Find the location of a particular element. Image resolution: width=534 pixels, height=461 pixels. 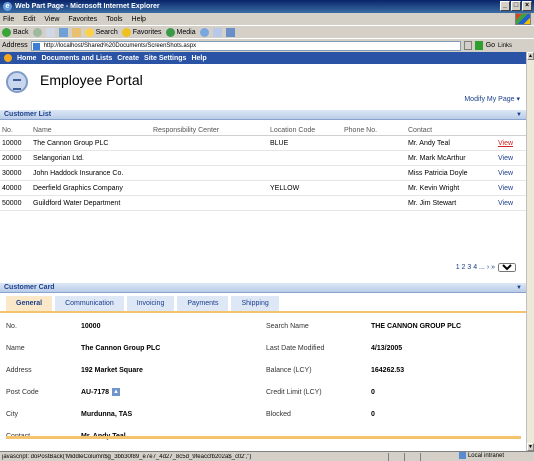

nav-help: Help is located at coordinates (198, 58).